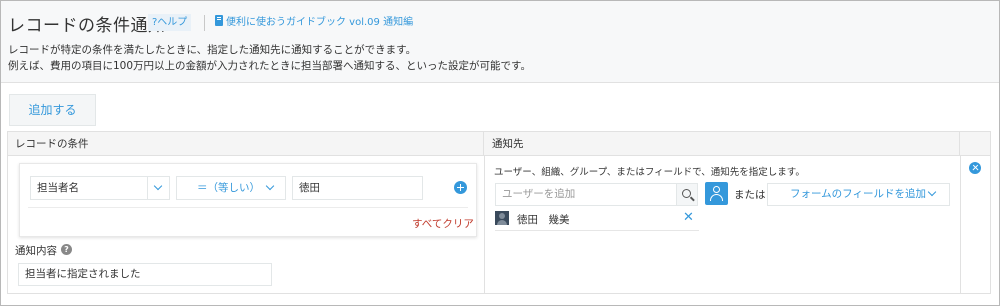 Image resolution: width=1000 pixels, height=306 pixels. What do you see at coordinates (649, 172) in the screenshot?
I see `destination-description: ユーザー、組織、グループ、またはフィールドで、通知先を指定します。` at bounding box center [649, 172].